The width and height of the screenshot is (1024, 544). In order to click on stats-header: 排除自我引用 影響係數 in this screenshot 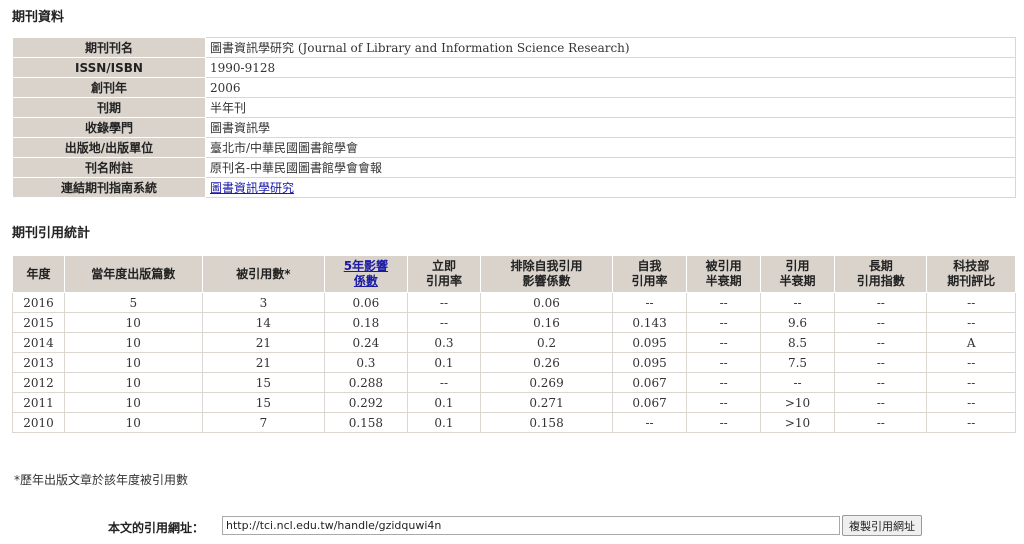, I will do `click(546, 274)`.